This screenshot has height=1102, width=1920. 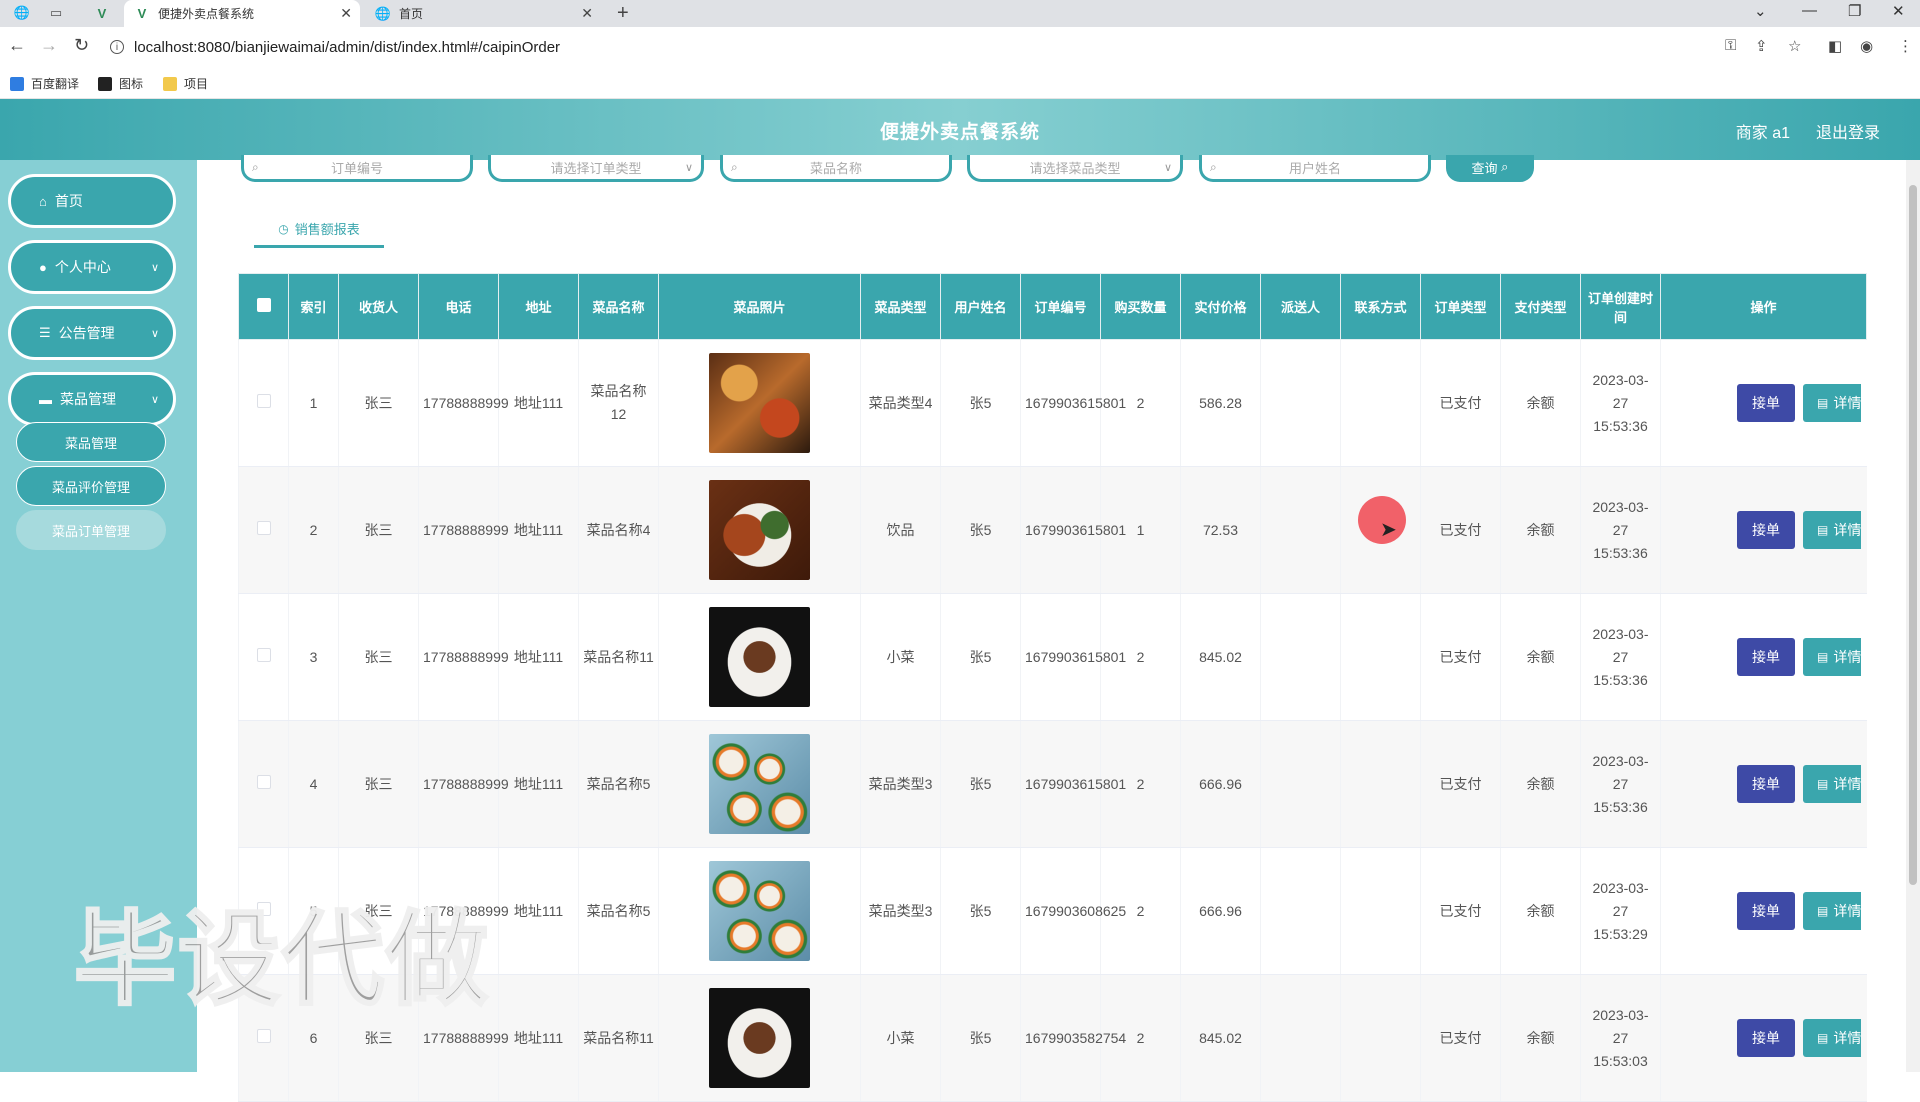 I want to click on info-icon: i, so click(x=117, y=47).